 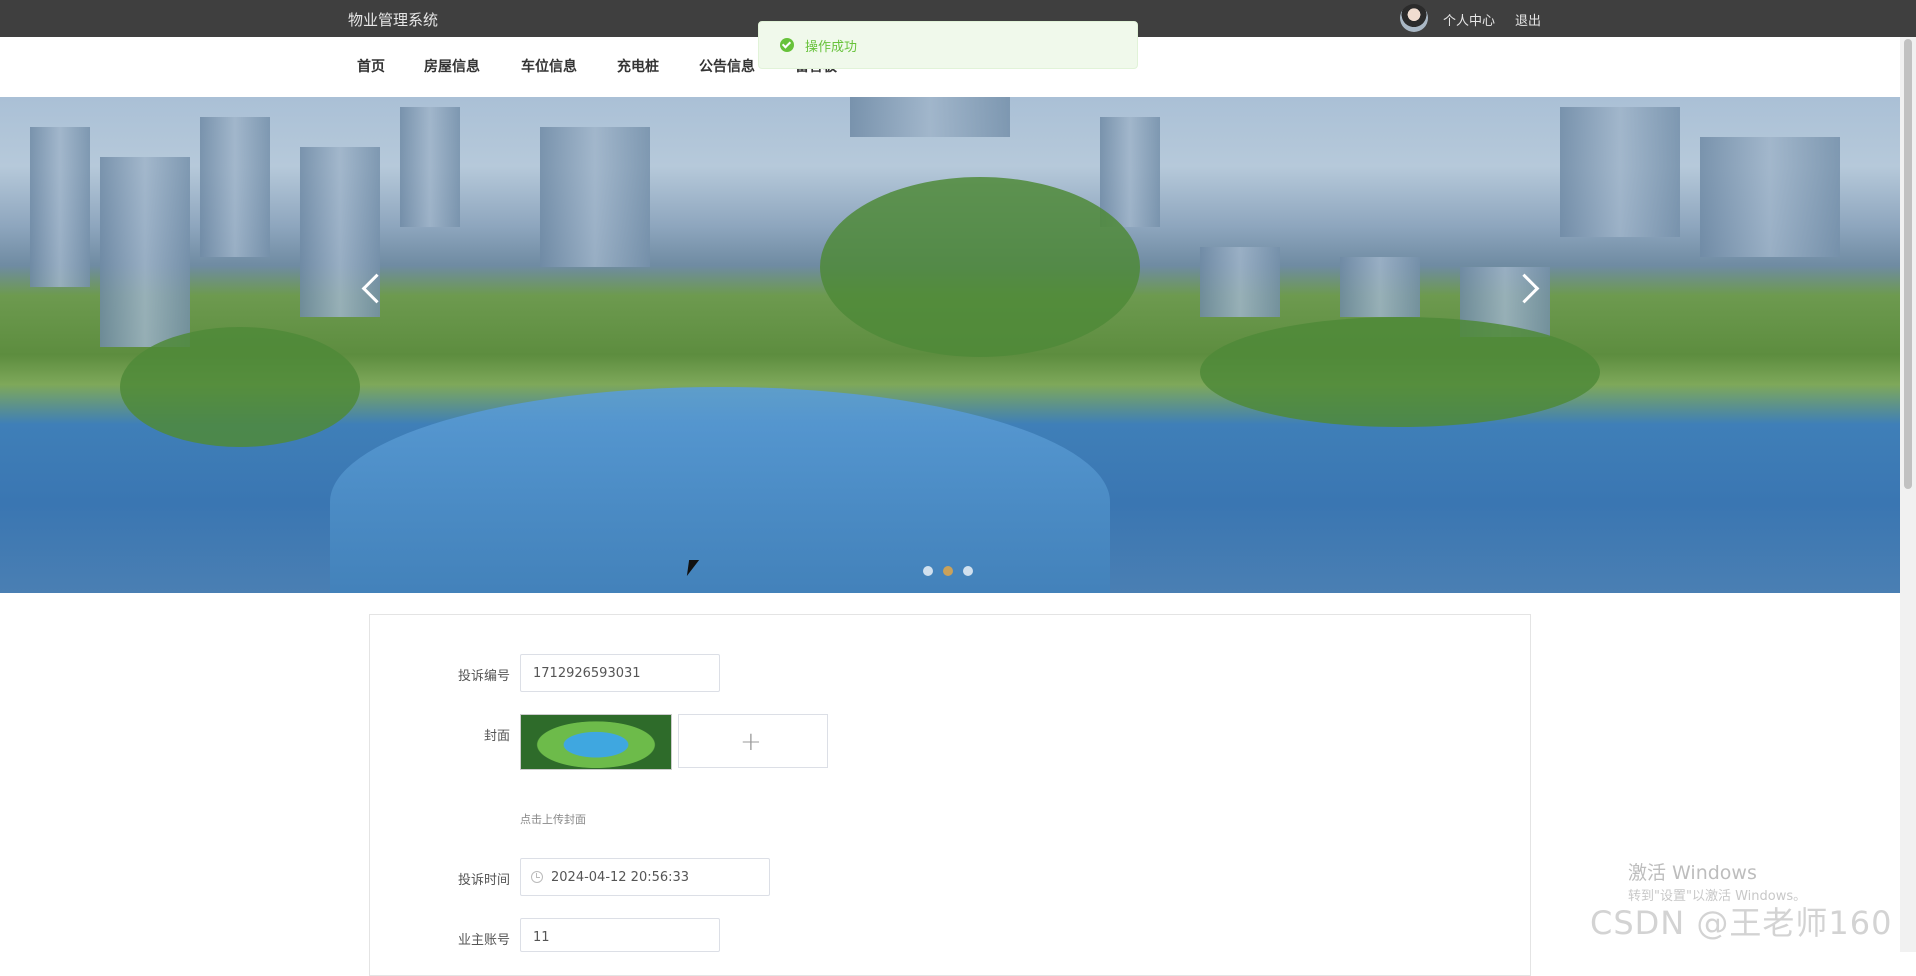 What do you see at coordinates (1908, 494) in the screenshot?
I see `page-scrollbar` at bounding box center [1908, 494].